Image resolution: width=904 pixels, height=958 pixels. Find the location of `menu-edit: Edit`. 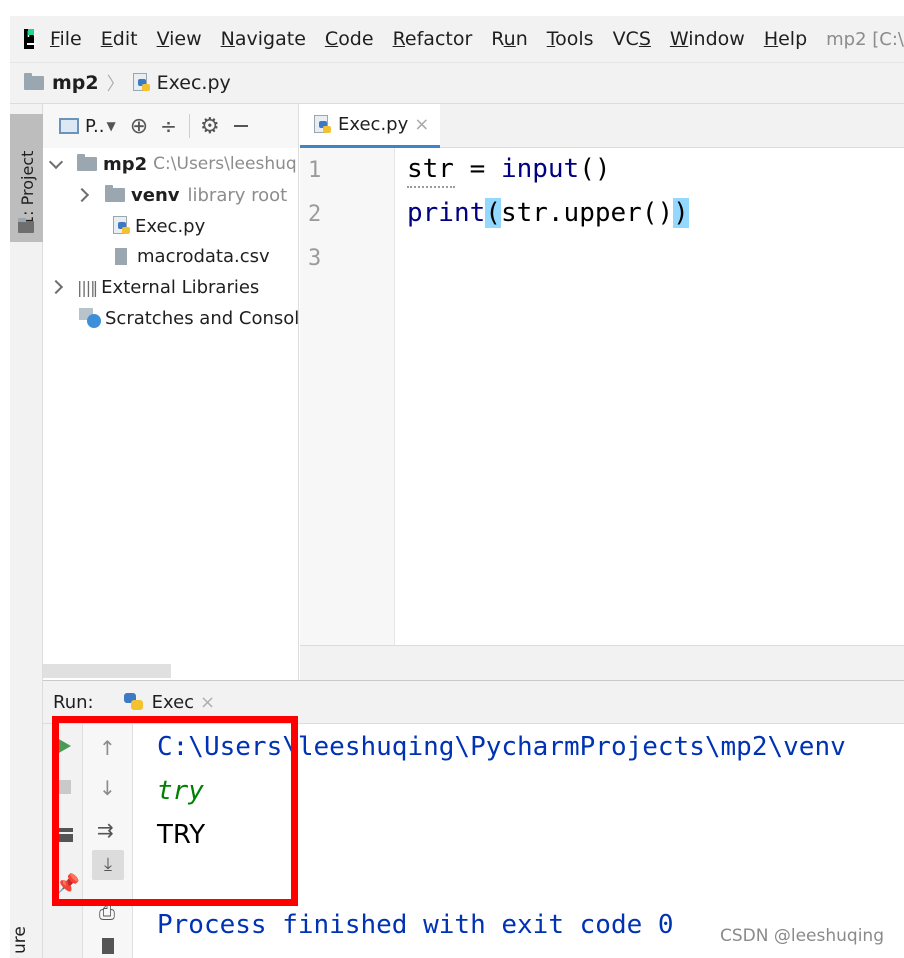

menu-edit: Edit is located at coordinates (119, 39).